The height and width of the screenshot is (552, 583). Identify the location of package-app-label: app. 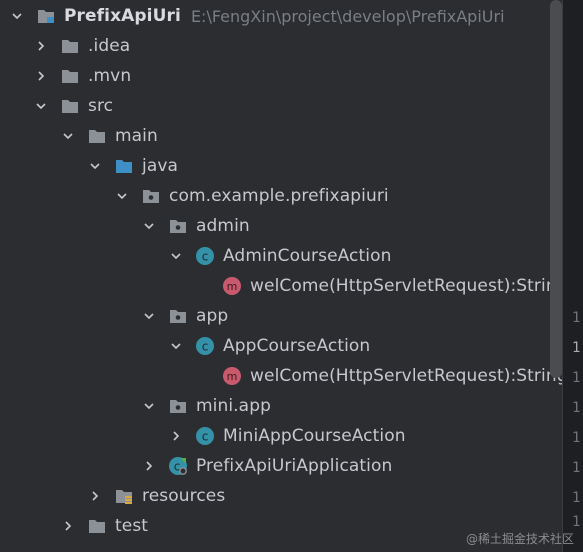
(212, 316).